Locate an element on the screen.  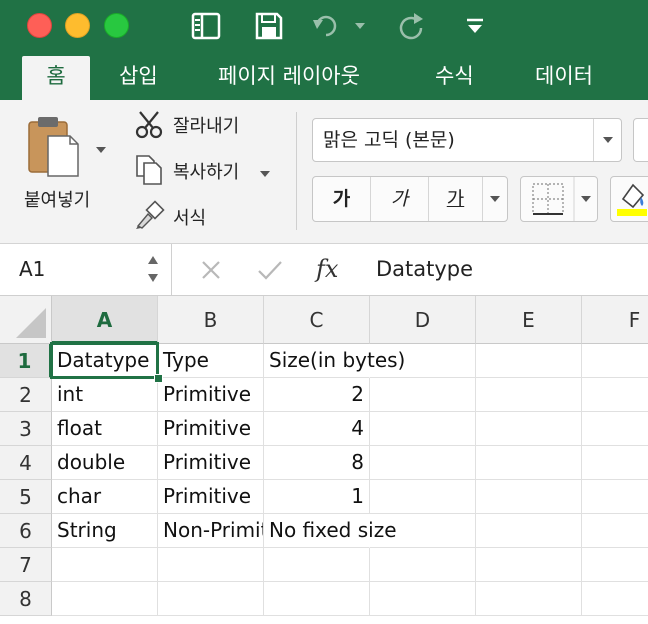
font-name-select: 맑은 고딕 (본문) is located at coordinates (467, 140).